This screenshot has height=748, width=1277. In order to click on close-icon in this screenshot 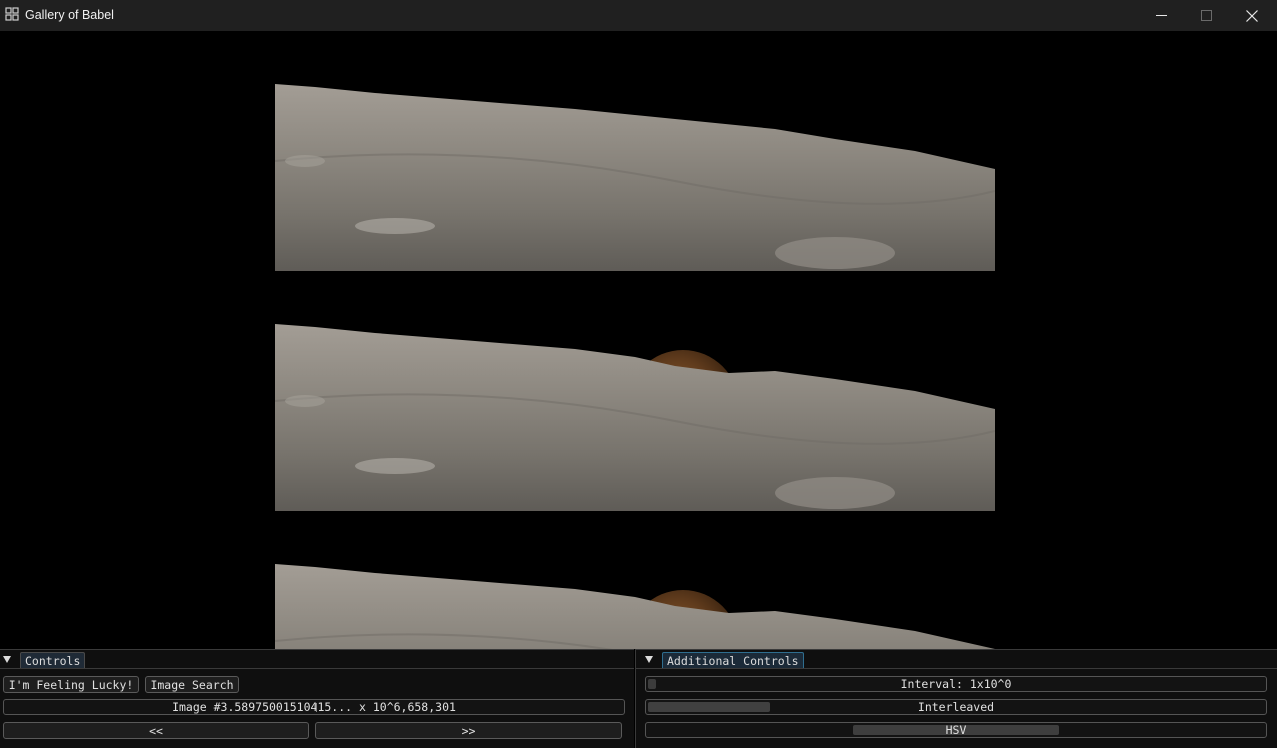, I will do `click(1252, 15)`.